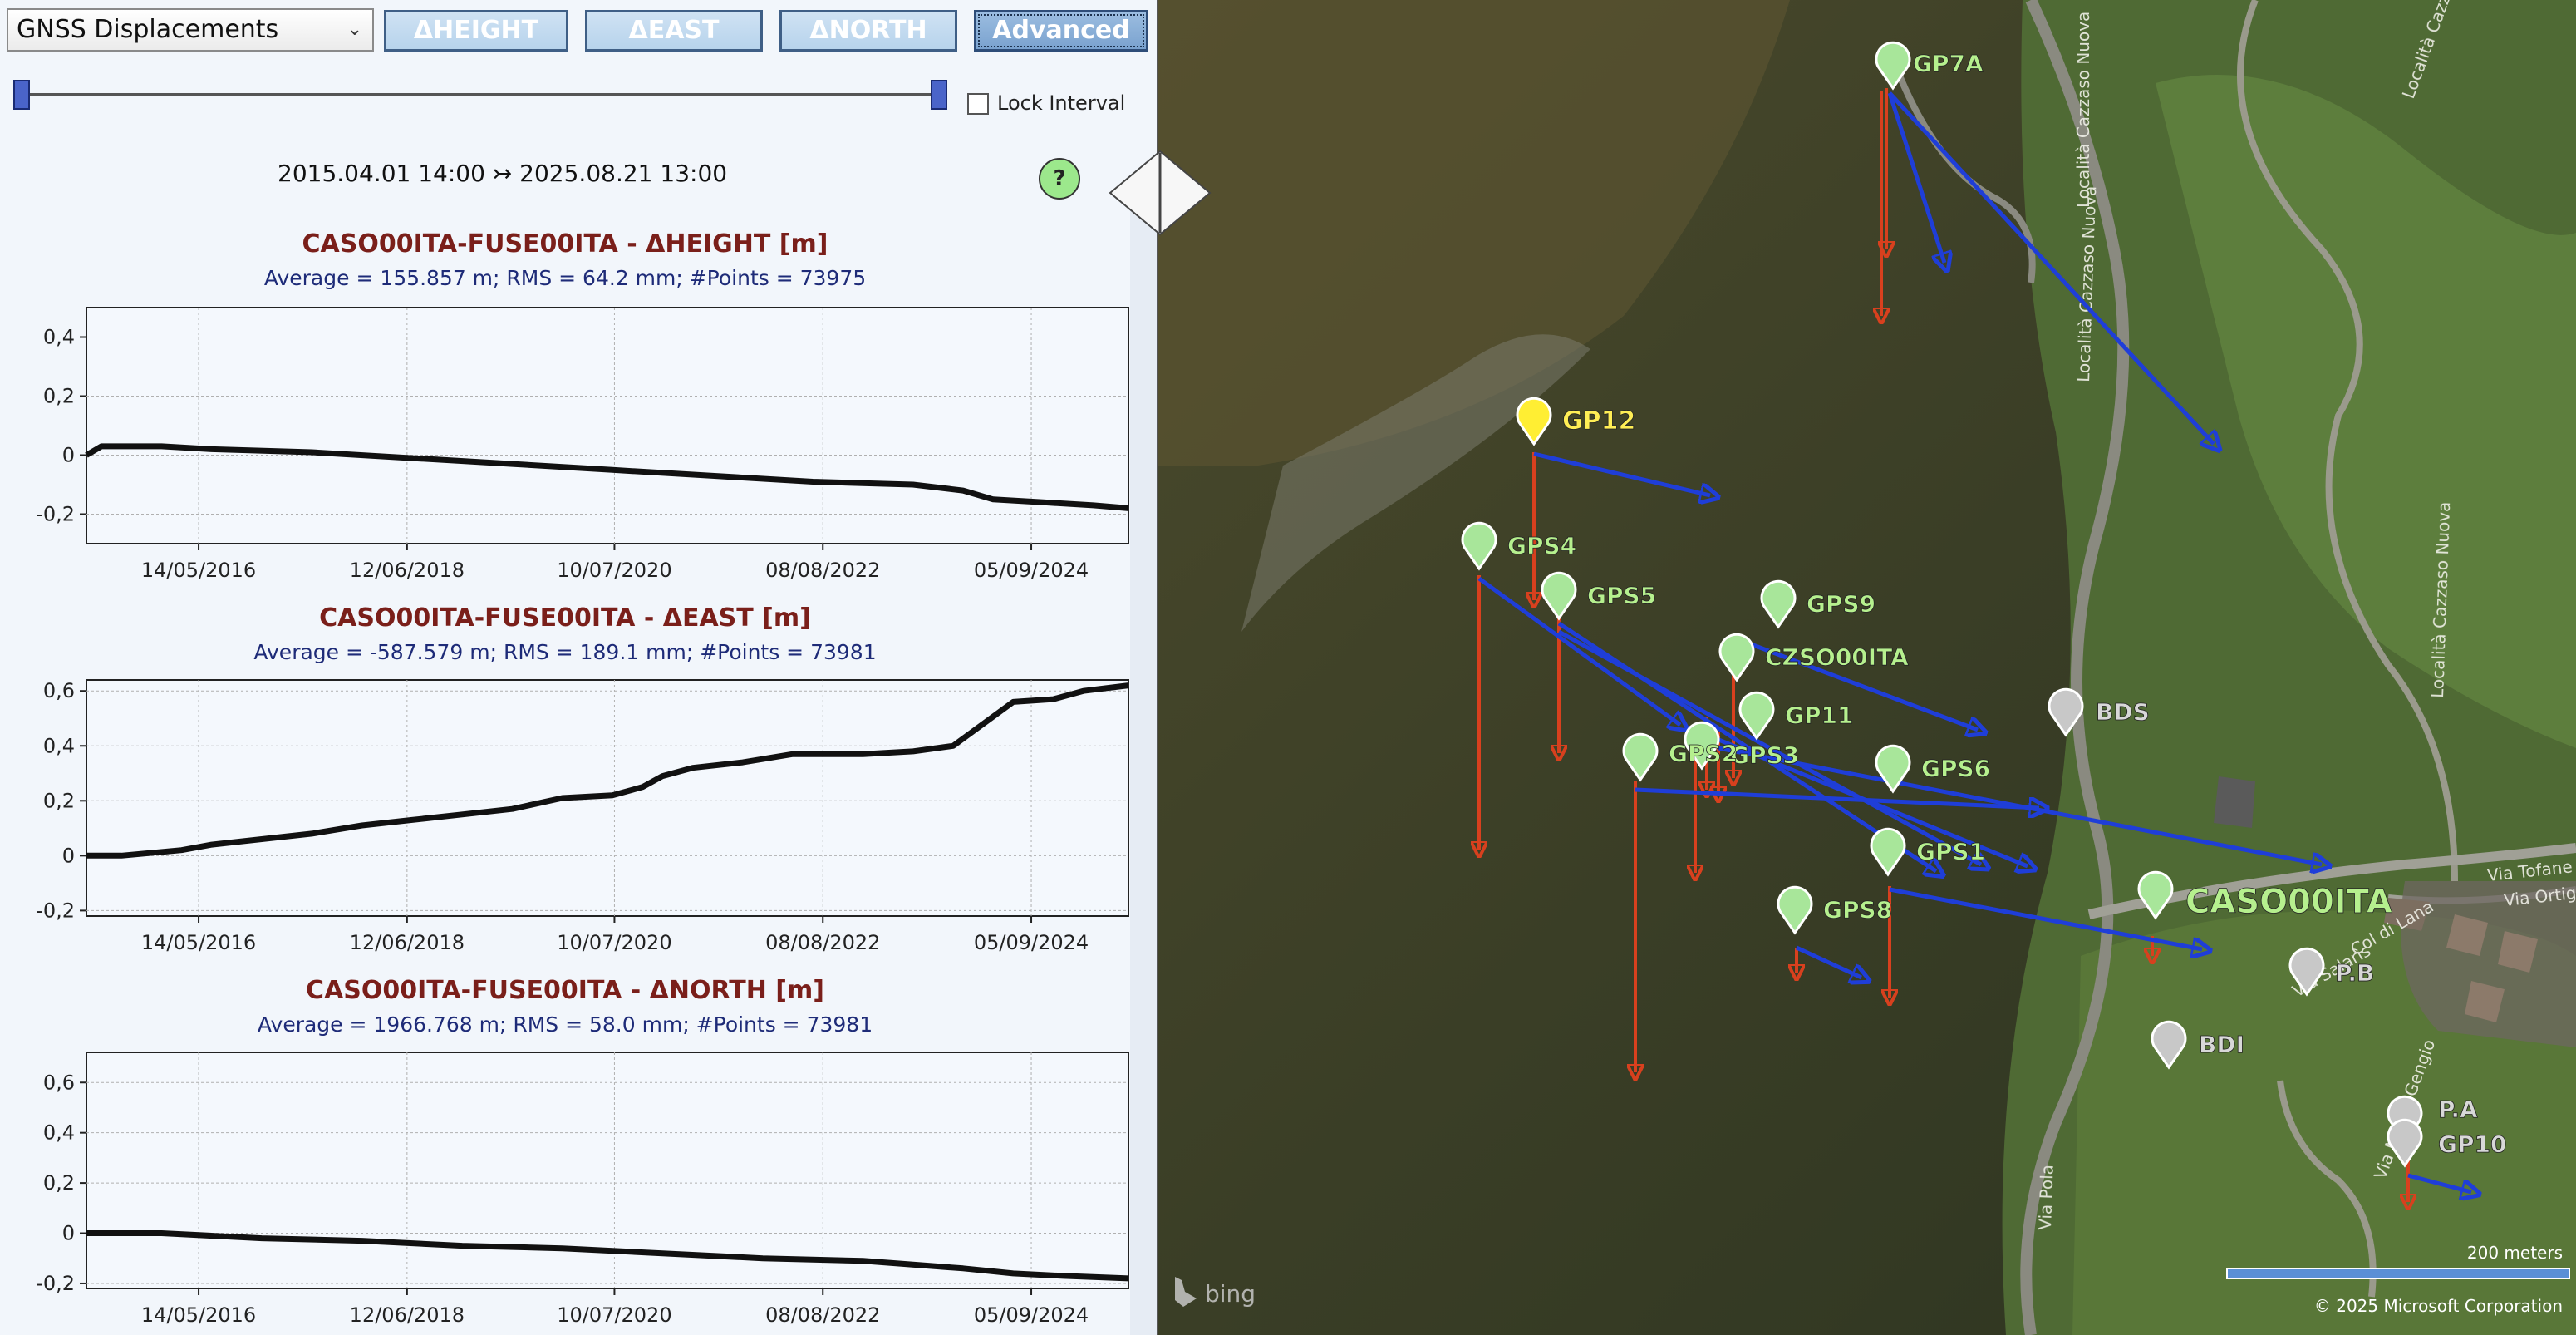  I want to click on lock-interval-label: Lock Interval, so click(1061, 103).